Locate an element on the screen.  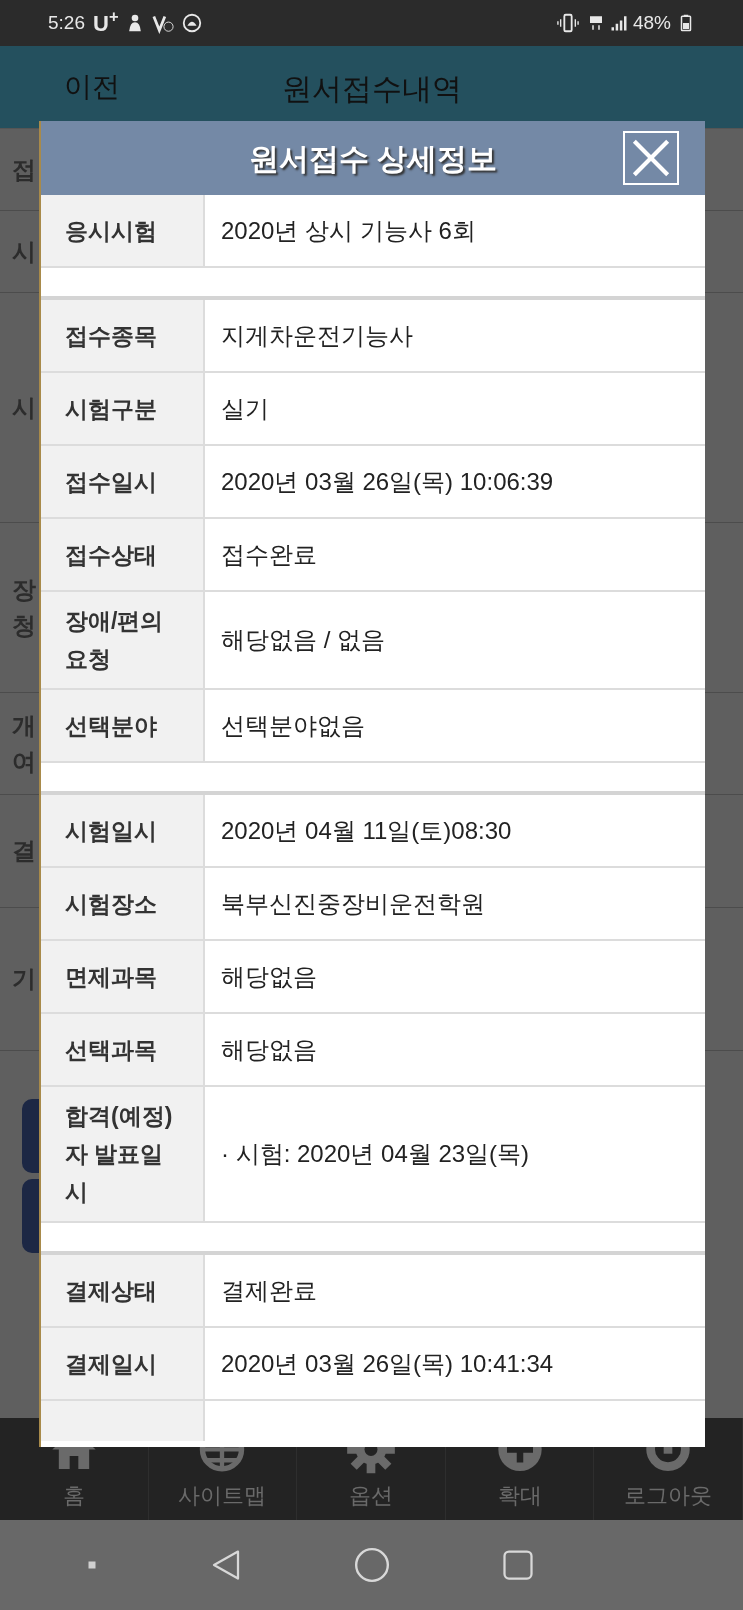
field-label: 접수종목 is located at coordinates (111, 336).